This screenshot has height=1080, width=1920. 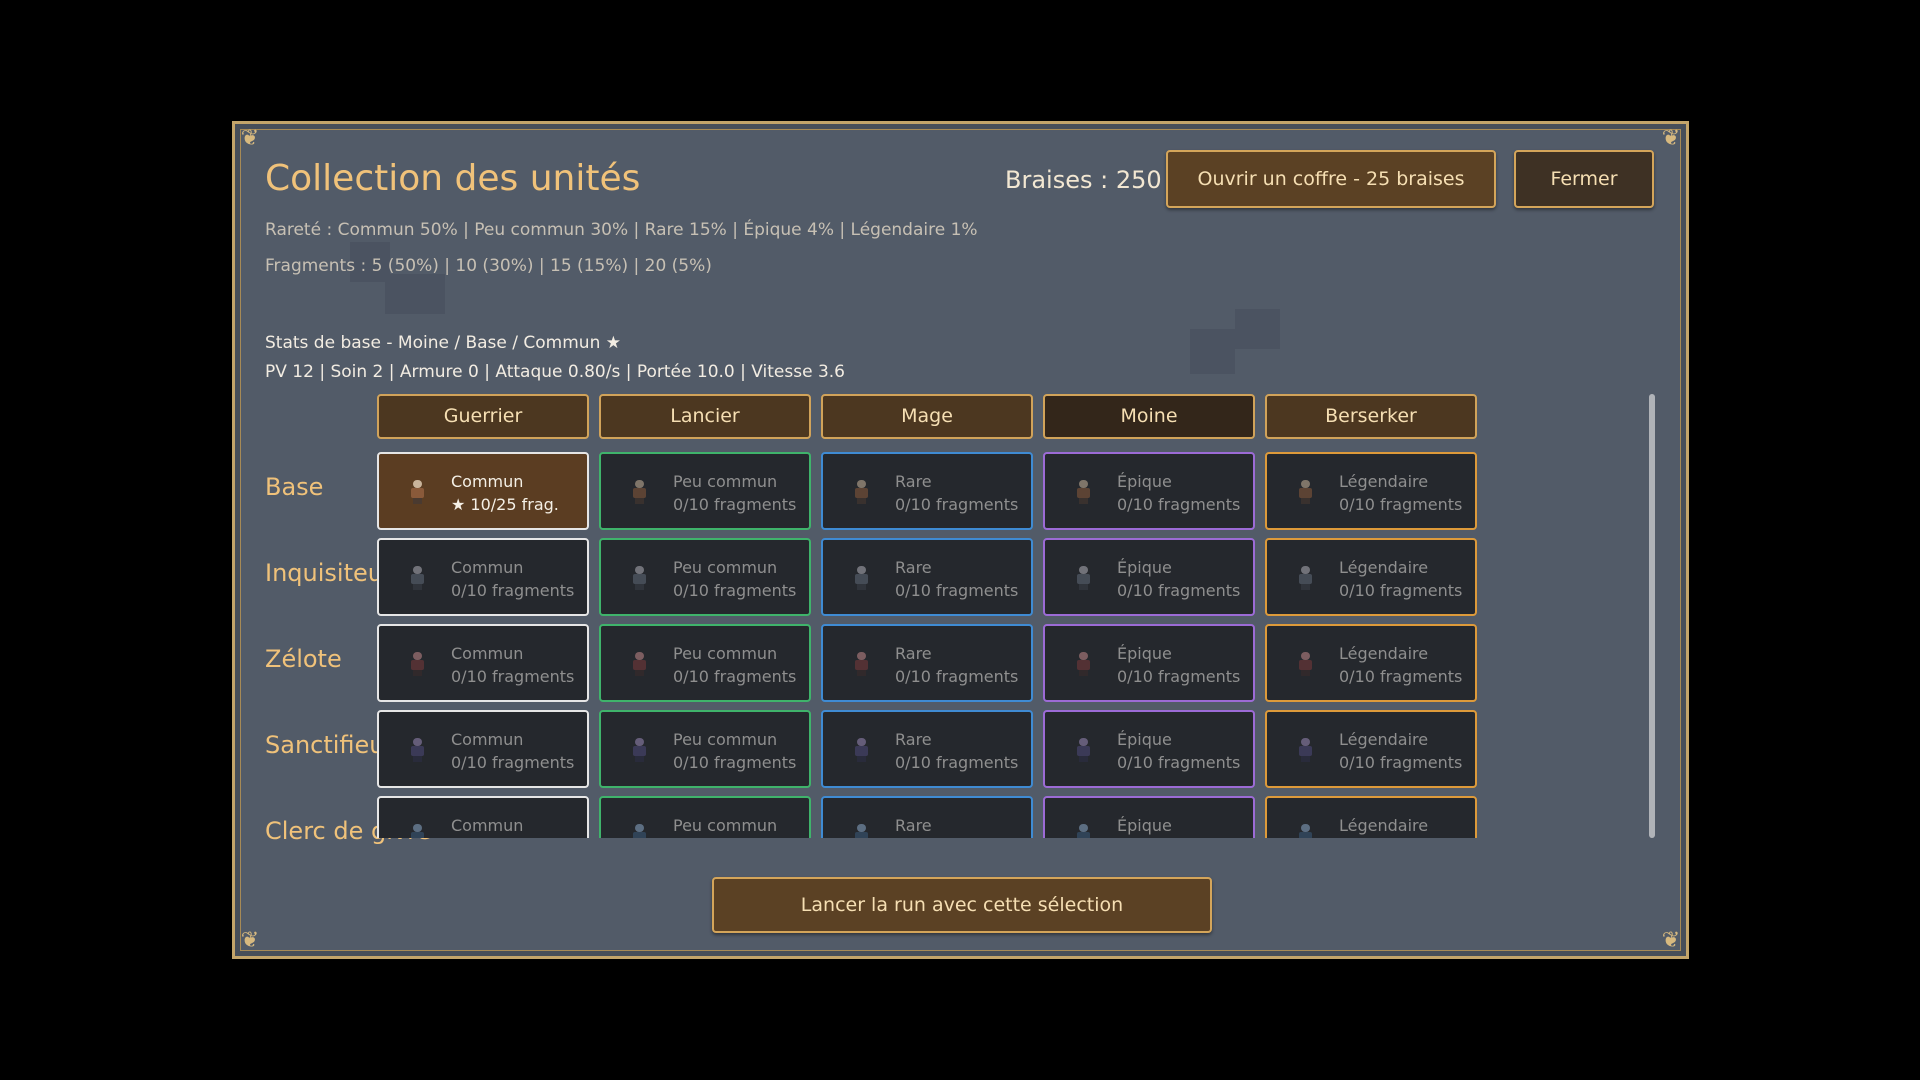 I want to click on class-tab-0: Guerrier, so click(x=483, y=416).